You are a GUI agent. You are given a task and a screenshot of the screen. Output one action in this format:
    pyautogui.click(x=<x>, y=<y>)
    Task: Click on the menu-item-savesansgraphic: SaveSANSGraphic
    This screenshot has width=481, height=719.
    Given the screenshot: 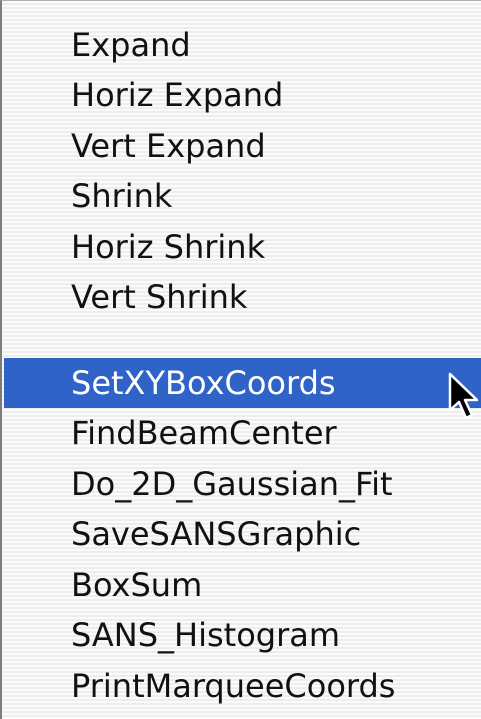 What is the action you would take?
    pyautogui.click(x=242, y=534)
    